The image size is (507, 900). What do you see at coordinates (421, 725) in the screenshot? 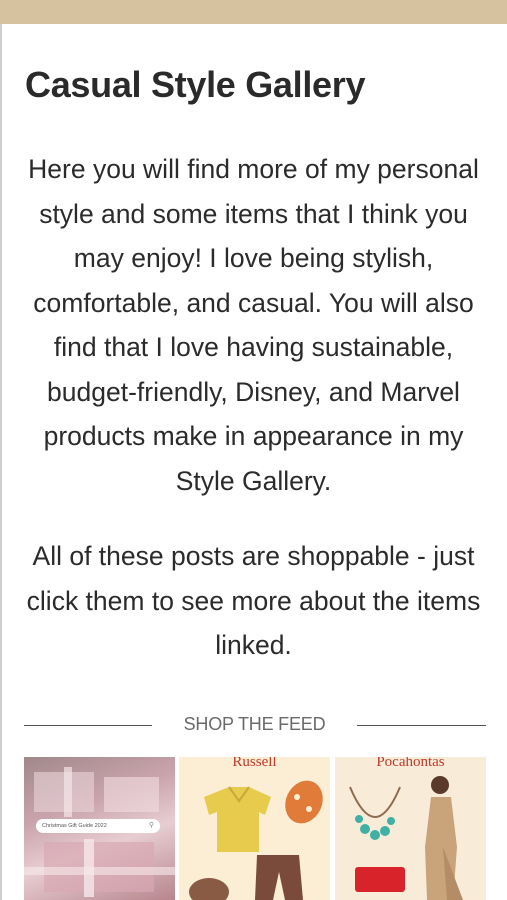
I see `divider-right` at bounding box center [421, 725].